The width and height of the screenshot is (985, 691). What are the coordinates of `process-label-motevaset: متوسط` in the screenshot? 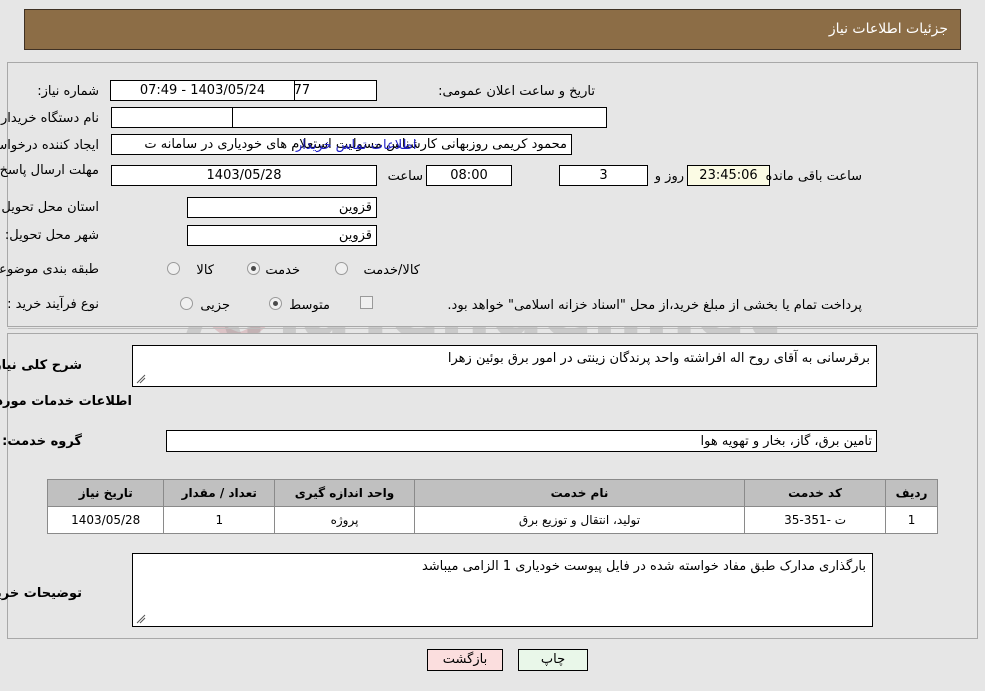 It's located at (309, 305).